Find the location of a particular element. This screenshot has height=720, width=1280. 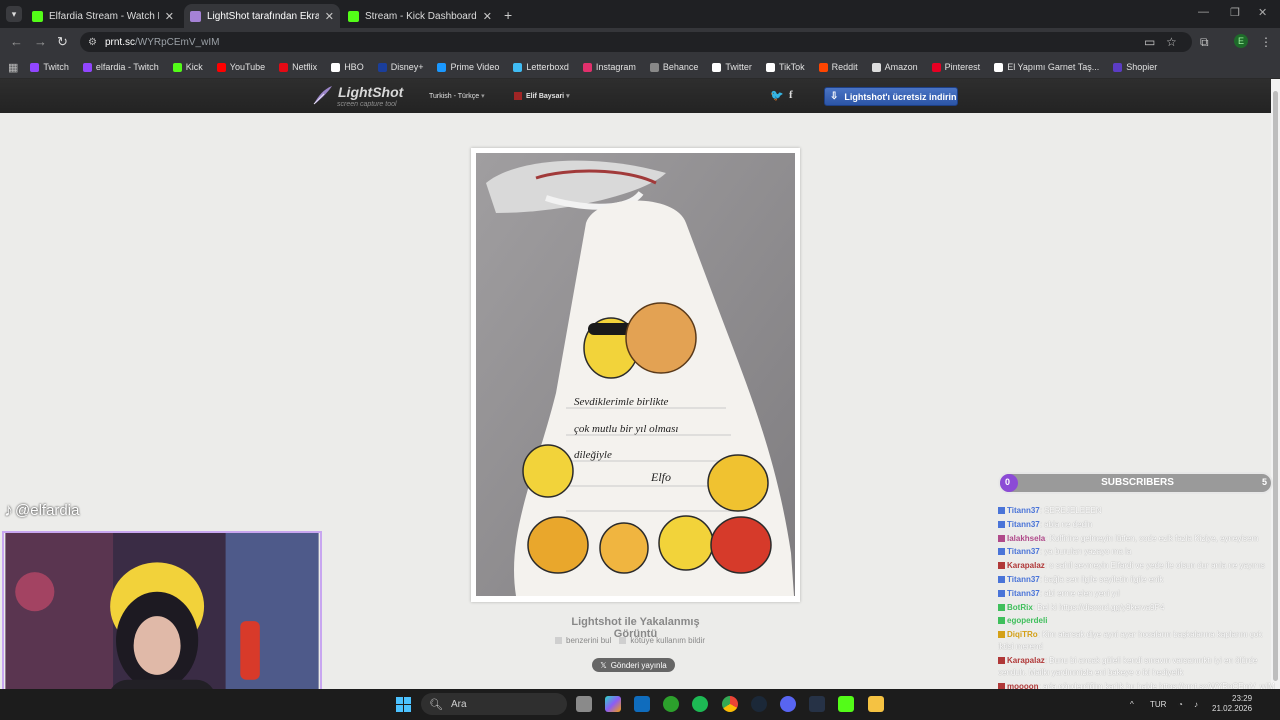

bookmark-item: Shopier is located at coordinates (1135, 67).